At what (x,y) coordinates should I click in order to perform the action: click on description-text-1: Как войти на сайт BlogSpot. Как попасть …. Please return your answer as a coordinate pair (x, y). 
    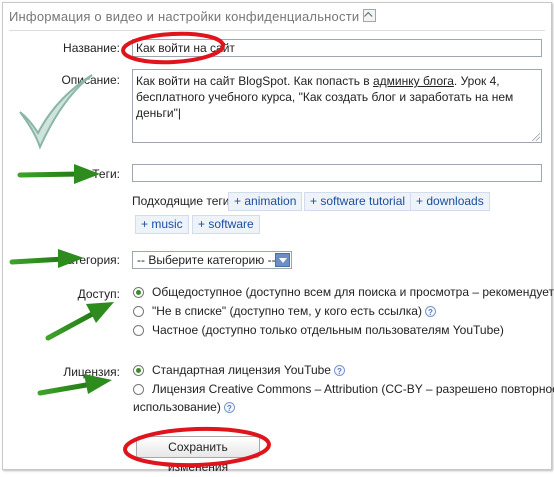
    Looking at the image, I should click on (254, 81).